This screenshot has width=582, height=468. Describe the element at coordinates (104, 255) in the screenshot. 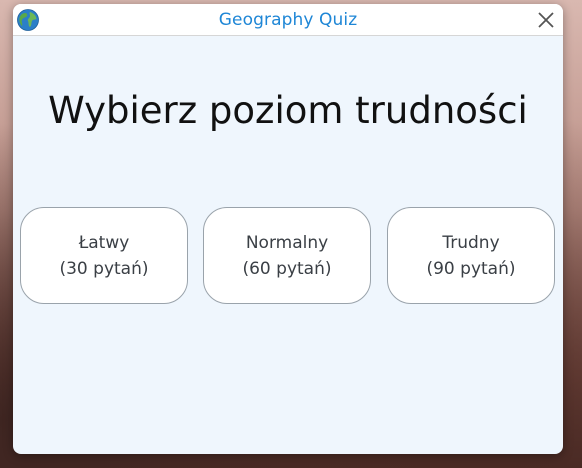

I see `easy-level-button: Łatwy (30 pytań)` at that location.